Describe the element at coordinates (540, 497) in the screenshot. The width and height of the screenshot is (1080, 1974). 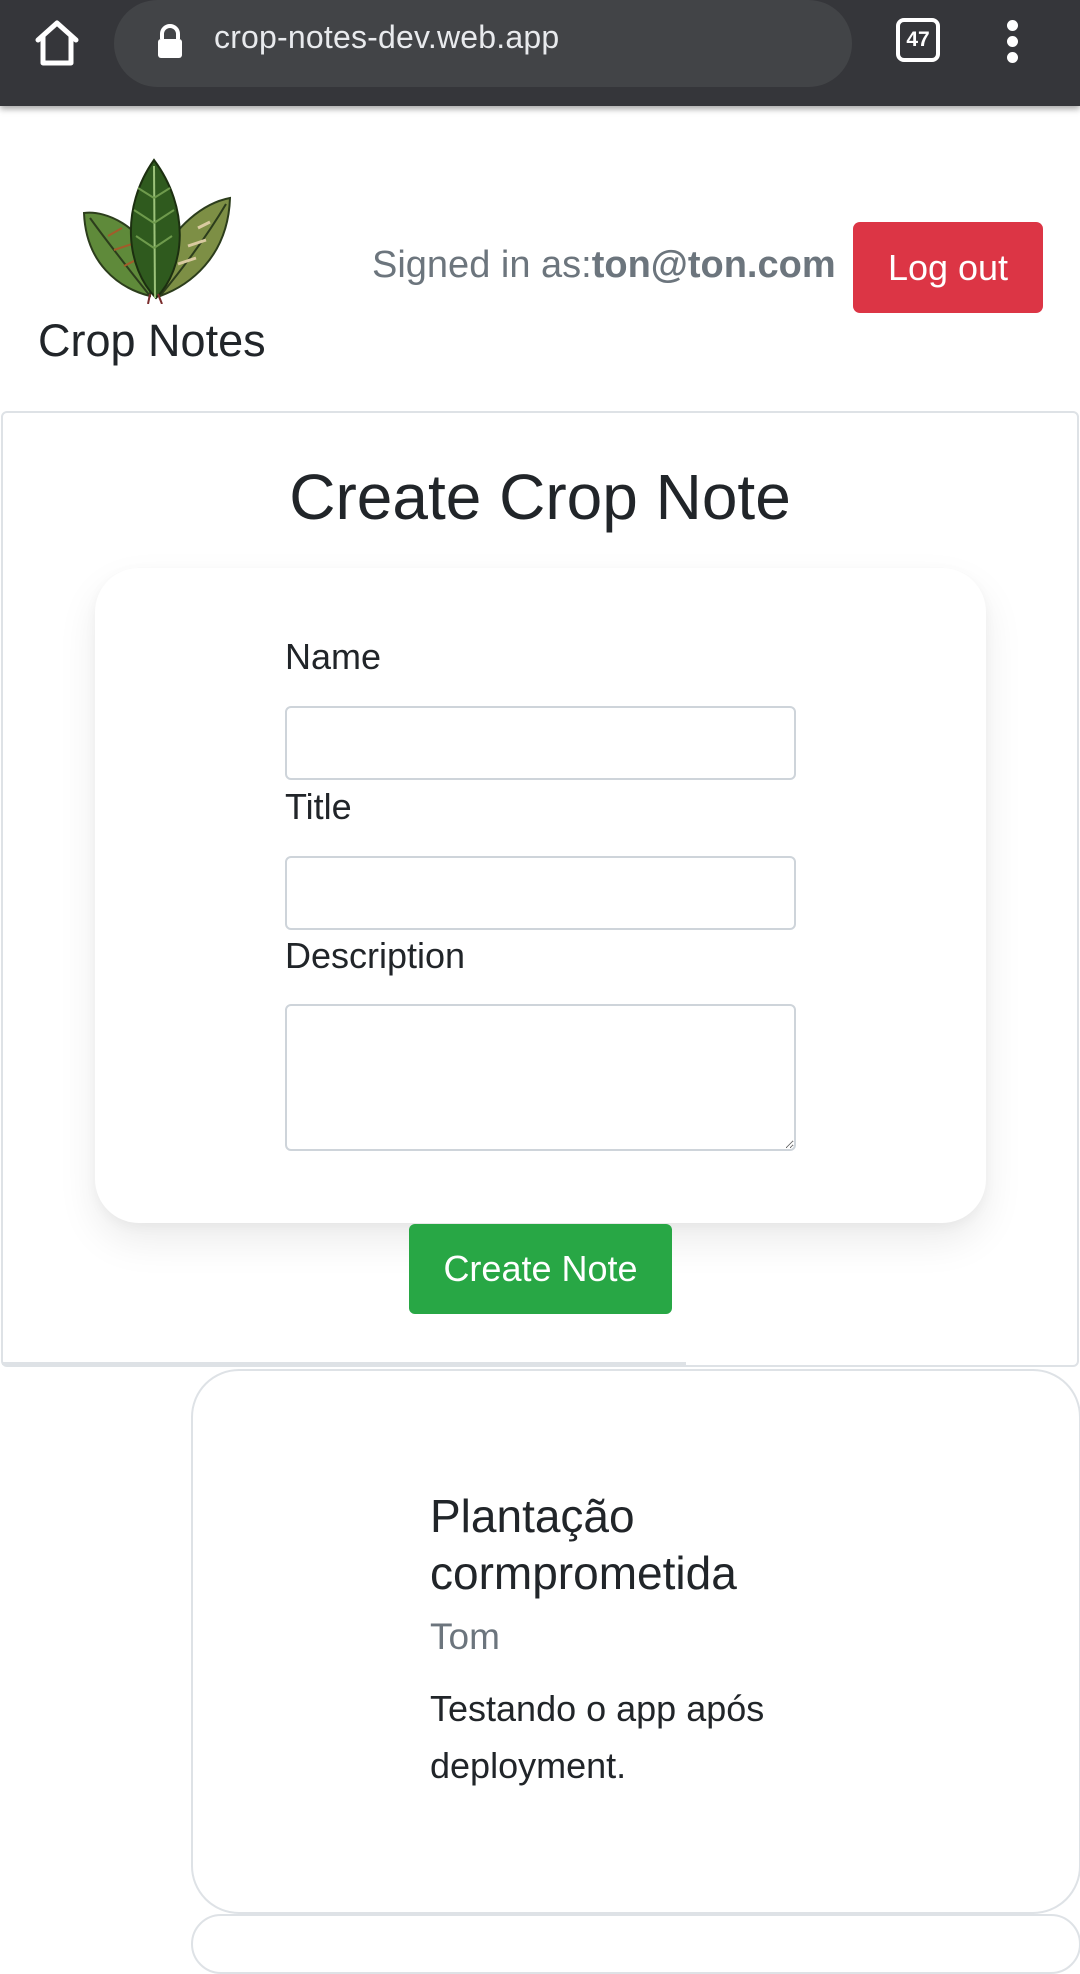
I see `page-title: Create Crop Note` at that location.